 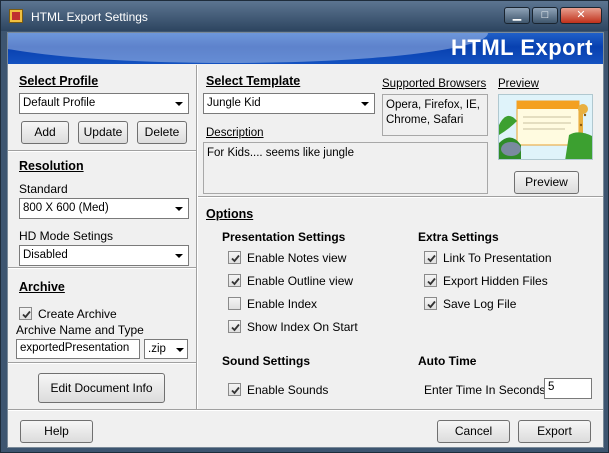 I want to click on enable-outline-label: Enable Outline view, so click(x=300, y=281).